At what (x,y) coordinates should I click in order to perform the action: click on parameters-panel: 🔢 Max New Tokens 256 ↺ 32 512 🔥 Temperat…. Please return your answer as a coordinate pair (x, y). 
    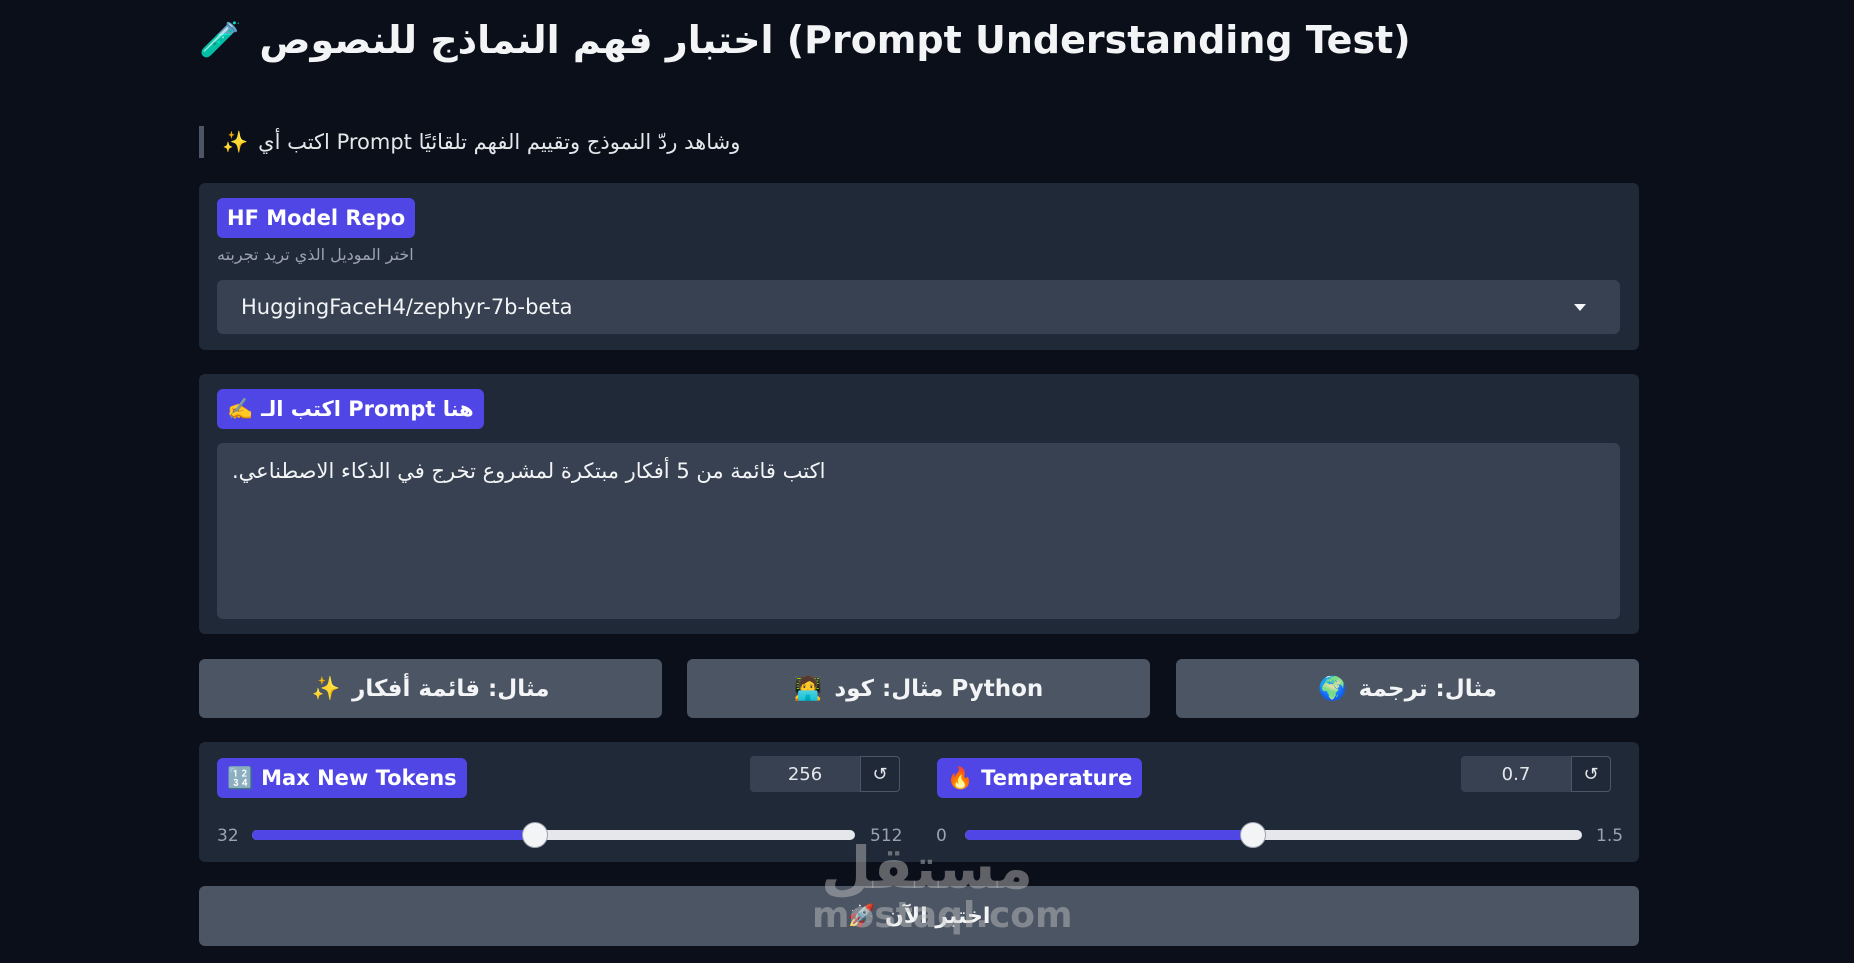
    Looking at the image, I should click on (919, 802).